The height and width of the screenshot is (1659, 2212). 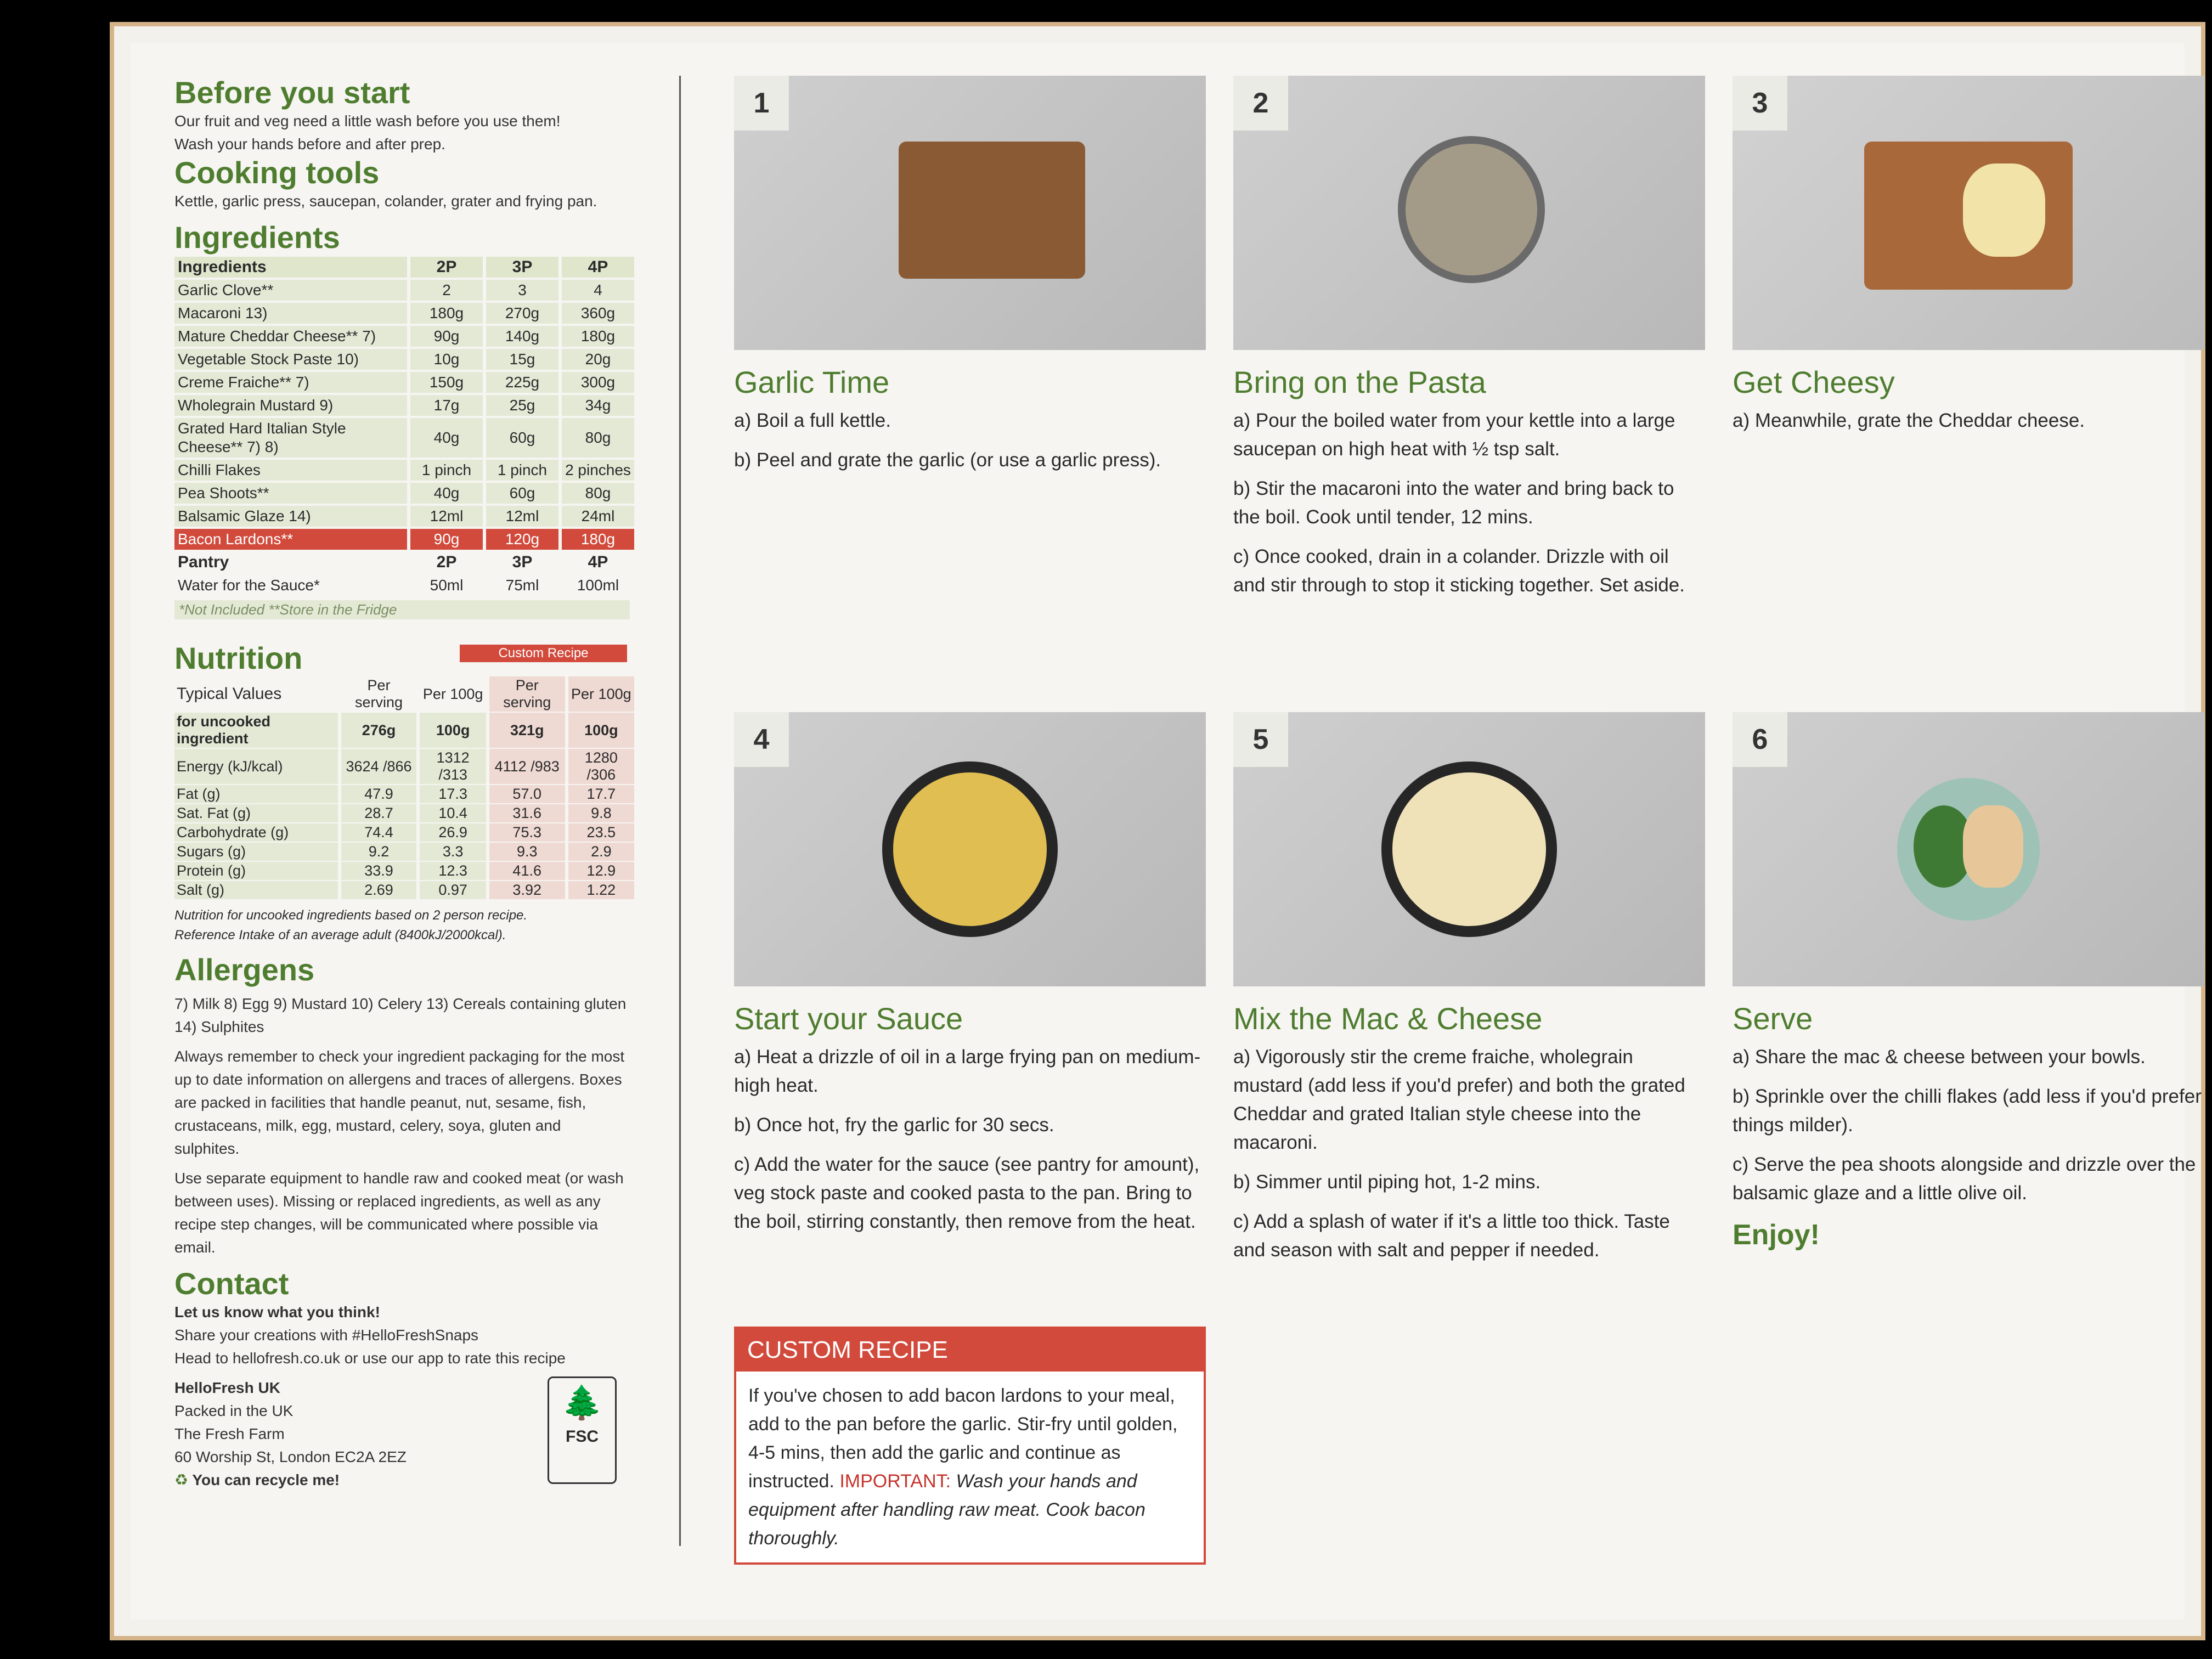 I want to click on step-title: Bring on the Pasta, so click(x=1359, y=382).